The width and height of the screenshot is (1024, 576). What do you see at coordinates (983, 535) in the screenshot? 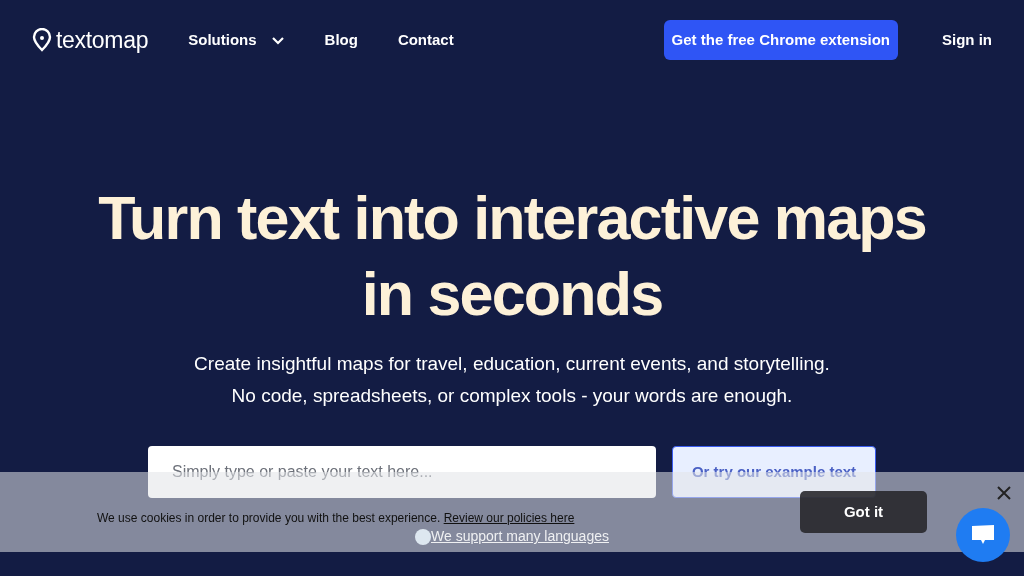
I see `chat-button` at bounding box center [983, 535].